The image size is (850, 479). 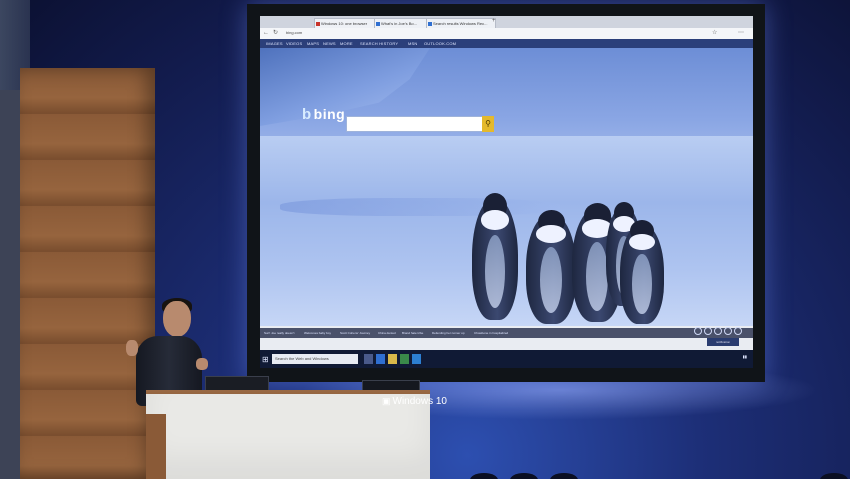 I want to click on search-icon: ⚲, so click(x=488, y=124).